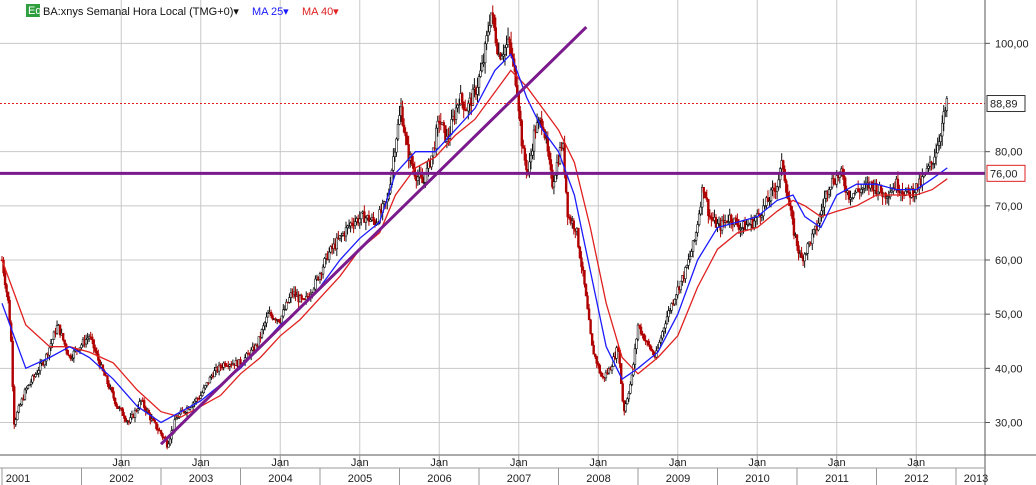 This screenshot has width=1036, height=485. Describe the element at coordinates (837, 479) in the screenshot. I see `x-year-label: 2011` at that location.